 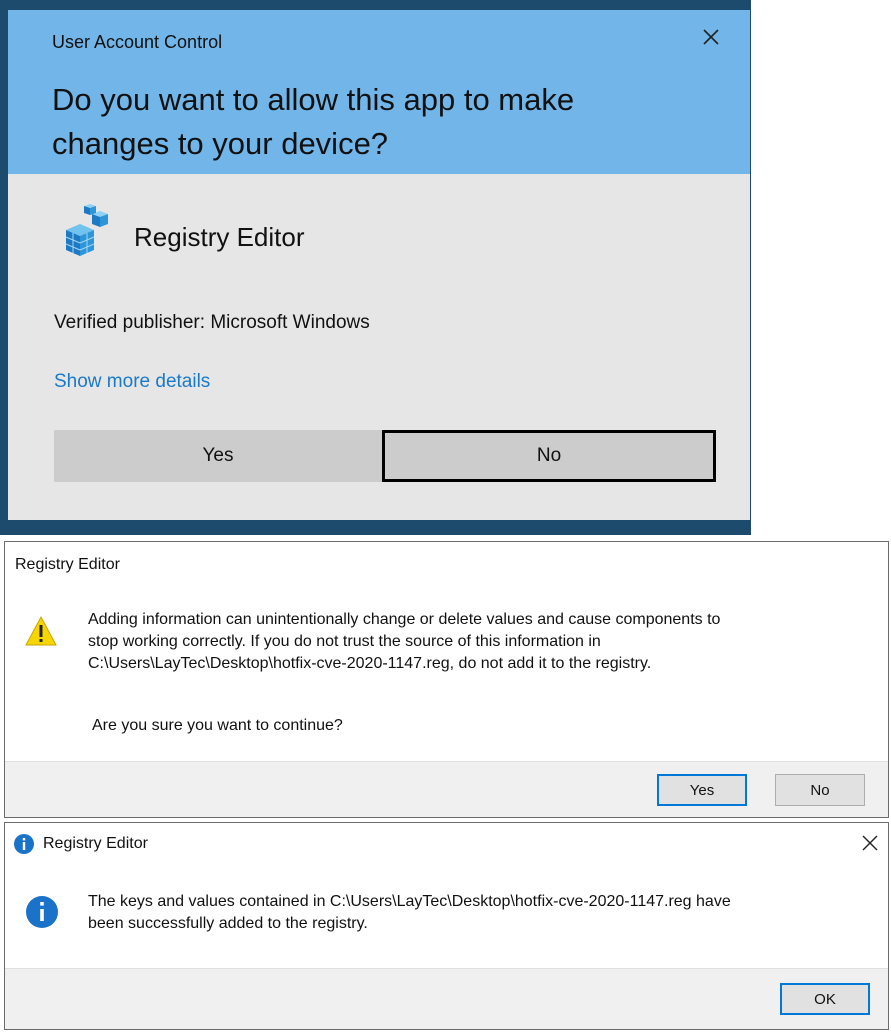 What do you see at coordinates (446, 789) in the screenshot?
I see `warning-footer: Yes No` at bounding box center [446, 789].